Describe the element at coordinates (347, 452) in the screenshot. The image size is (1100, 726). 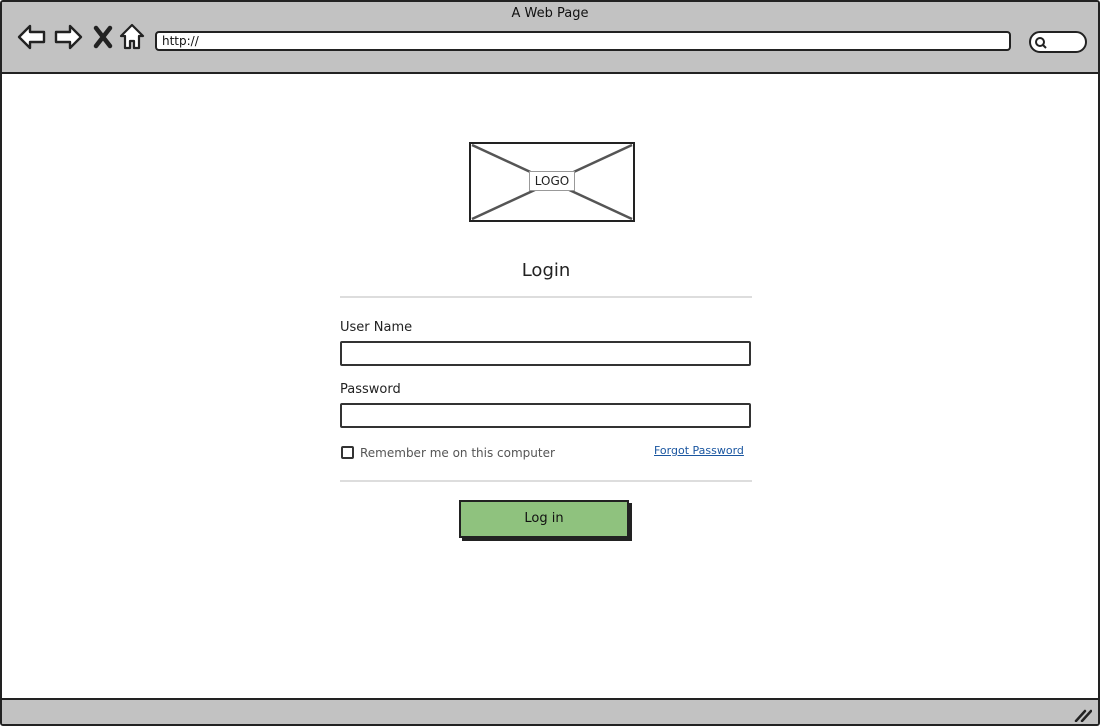
I see `remember-me-checkbox` at that location.